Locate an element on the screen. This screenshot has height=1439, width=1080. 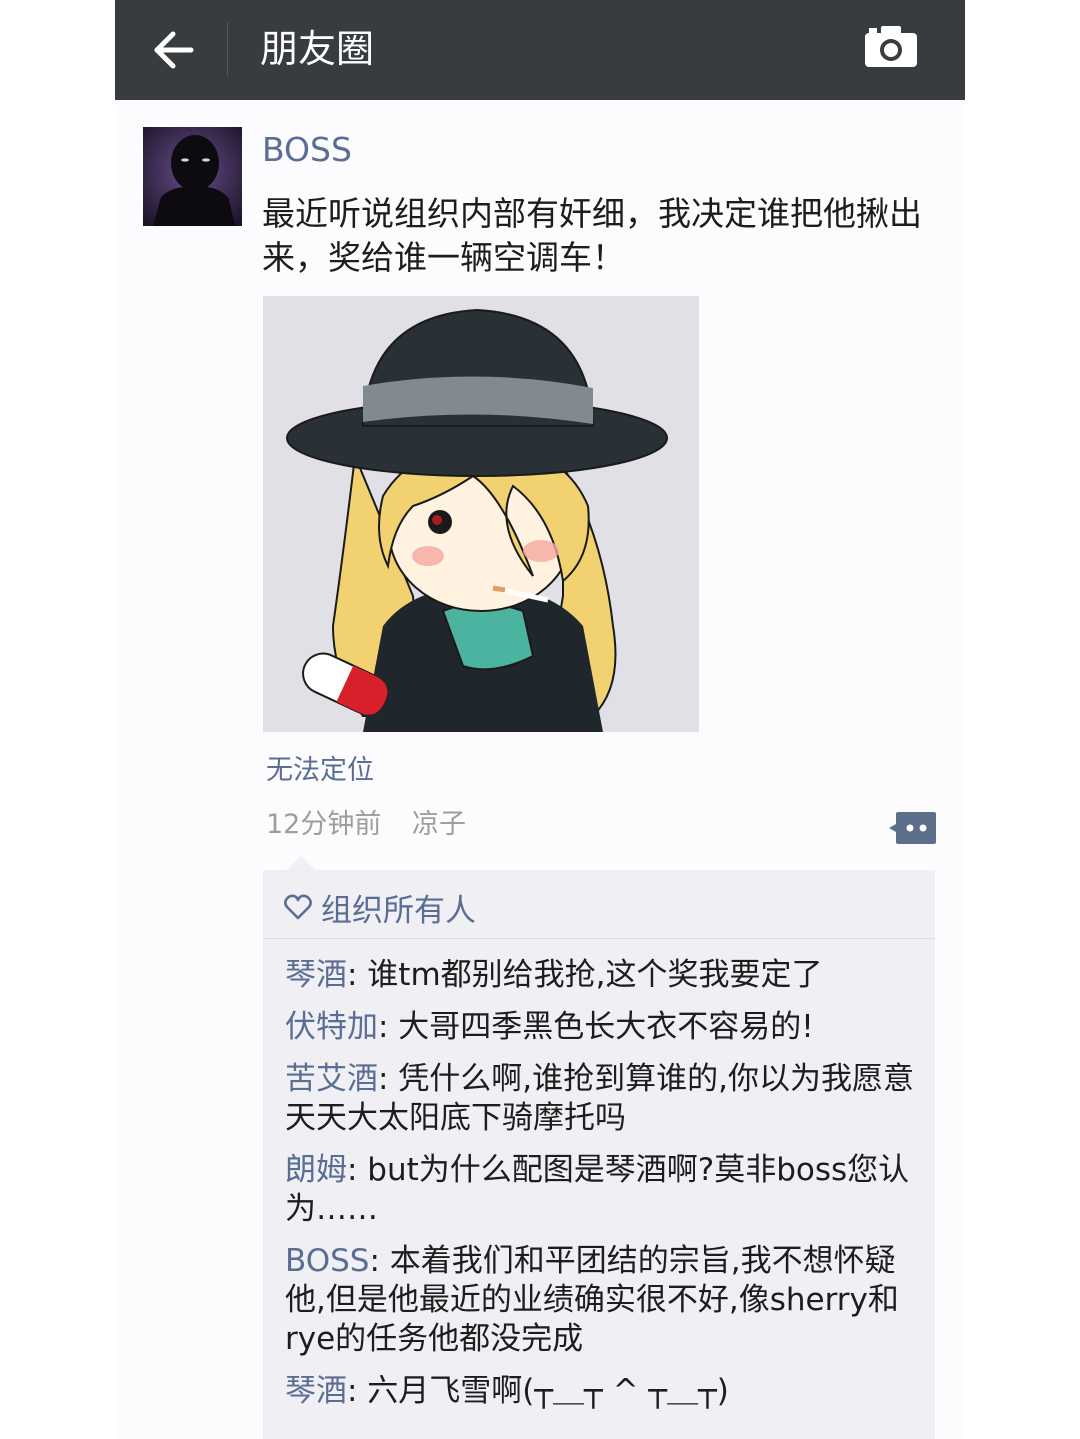
comment-item: 琴酒: 谁tm都别给我抢,这个奖我要定了 is located at coordinates (605, 975).